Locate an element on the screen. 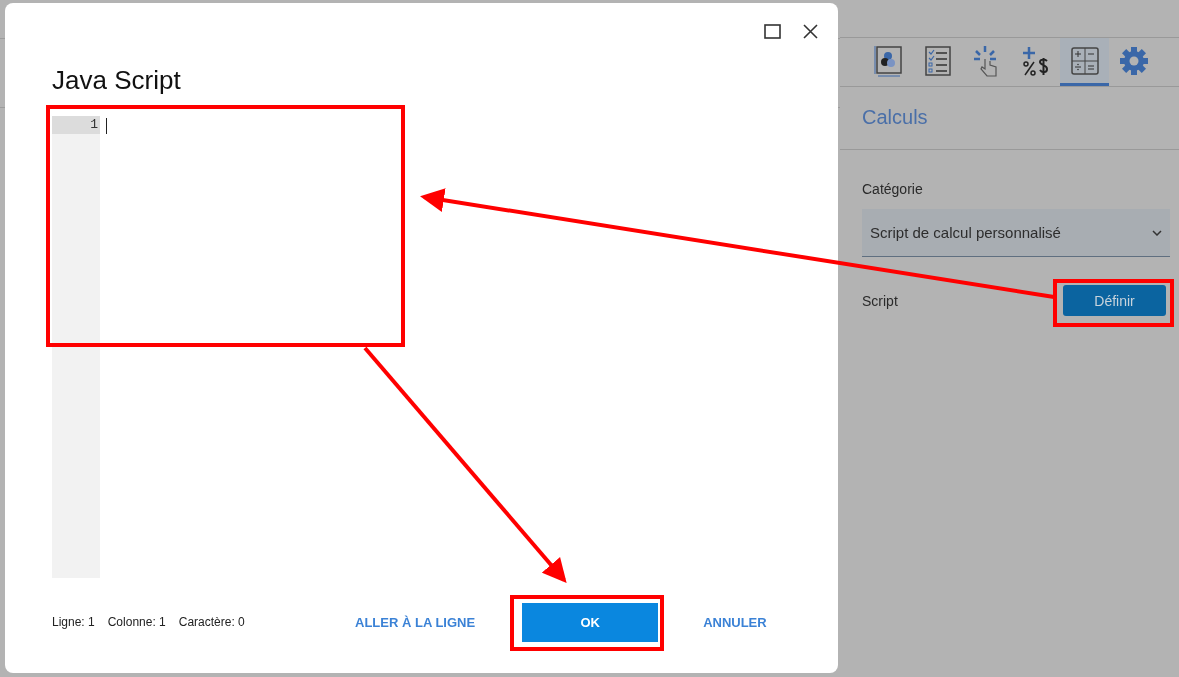  status-text: Caractère: 0 is located at coordinates (211, 622).